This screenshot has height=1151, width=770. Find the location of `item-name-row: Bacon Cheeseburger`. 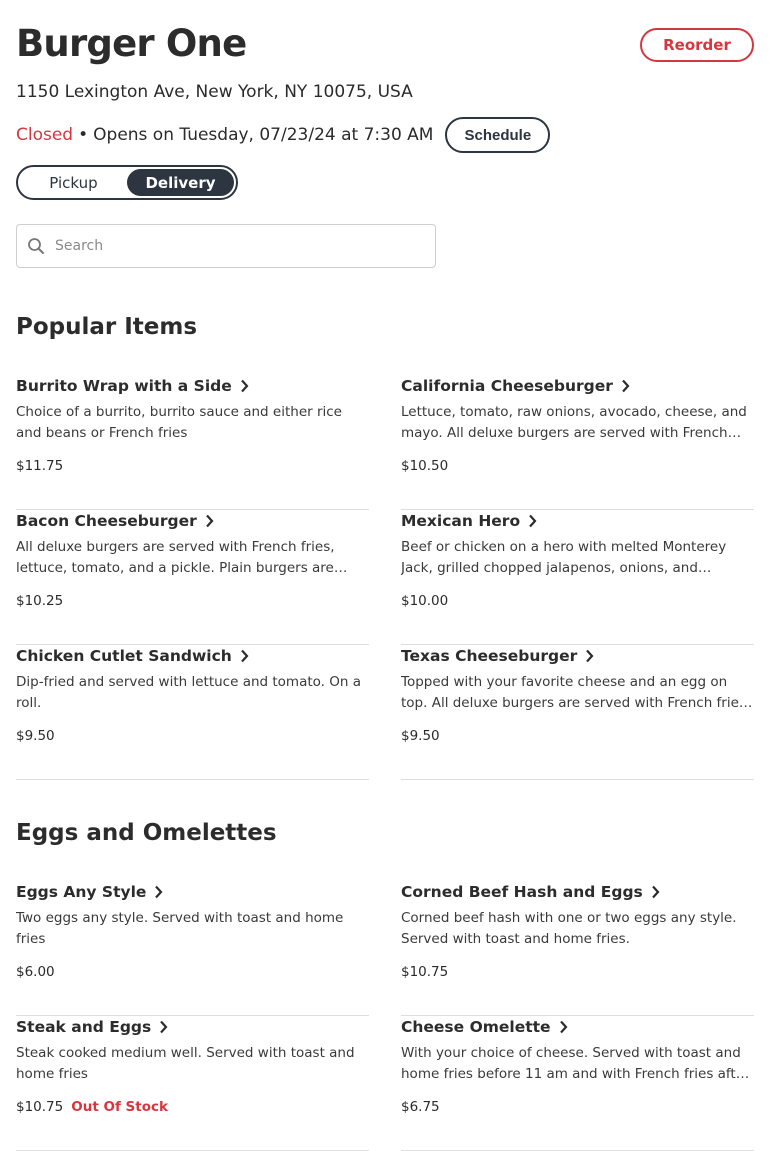

item-name-row: Bacon Cheeseburger is located at coordinates (115, 521).